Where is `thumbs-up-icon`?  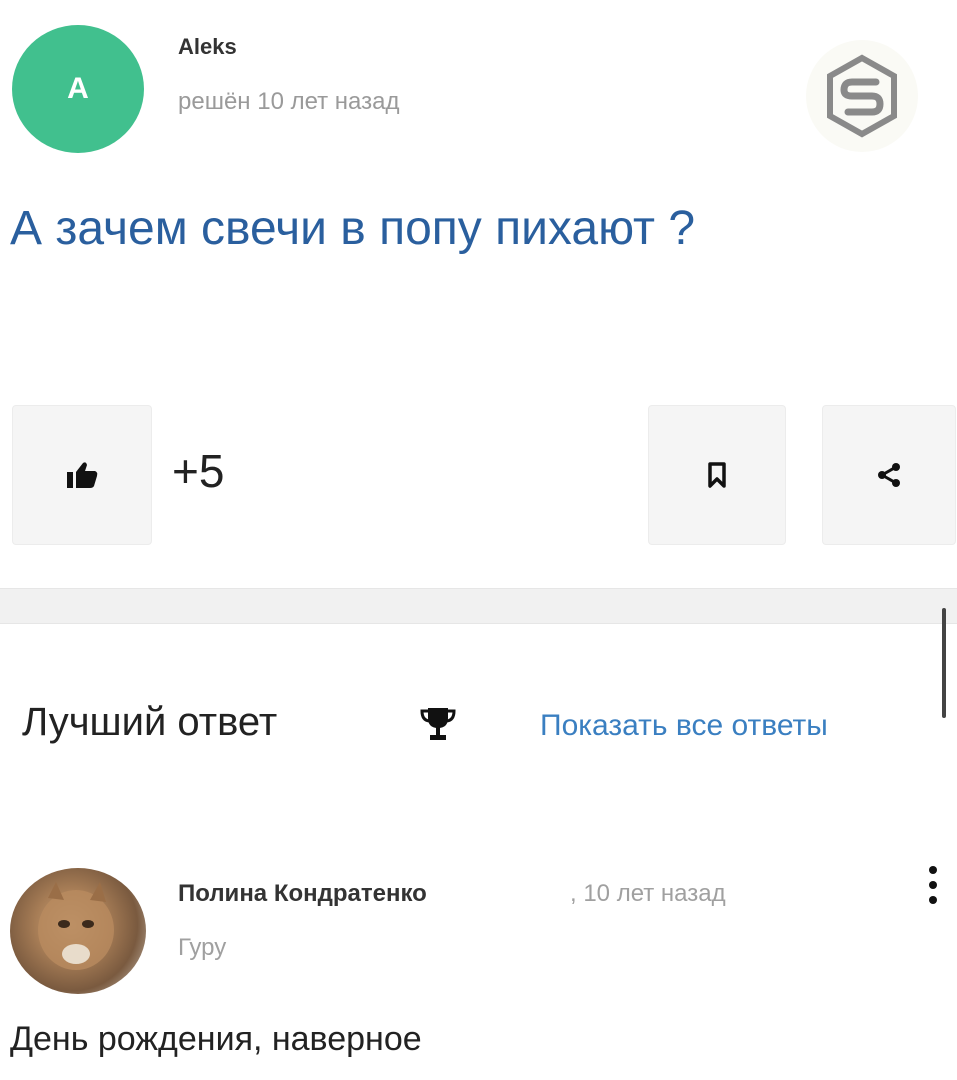 thumbs-up-icon is located at coordinates (82, 475).